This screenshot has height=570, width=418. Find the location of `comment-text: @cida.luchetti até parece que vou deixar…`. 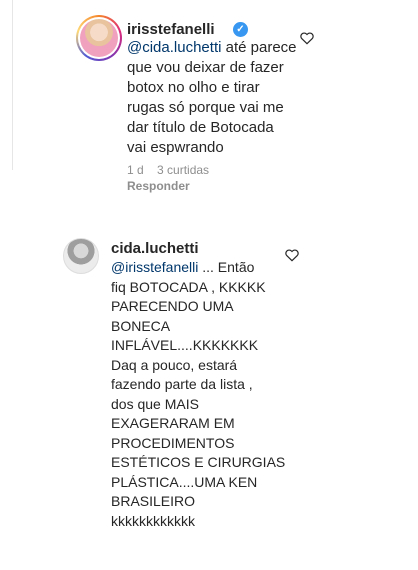

comment-text: @cida.luchetti até parece que vou deixar… is located at coordinates (212, 97).